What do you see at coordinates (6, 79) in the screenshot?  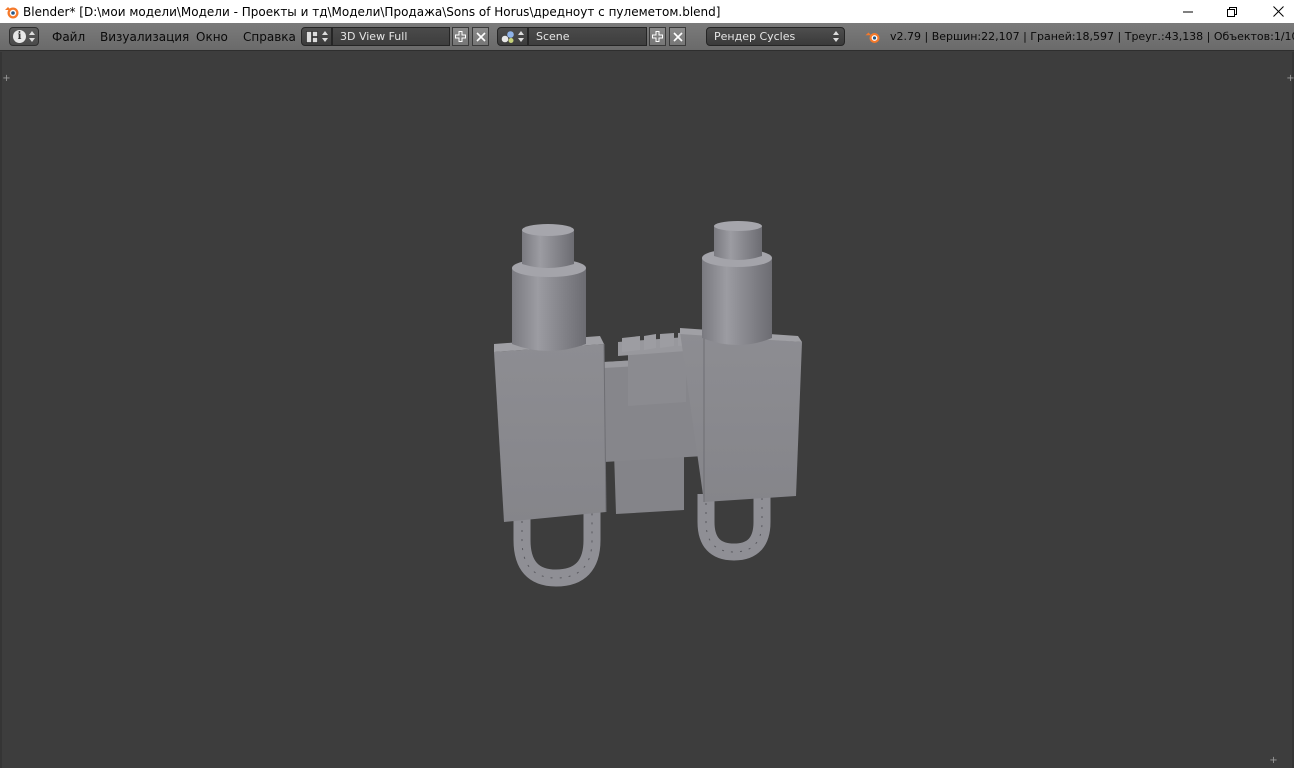 I see `area-split-widget-top-left: +` at bounding box center [6, 79].